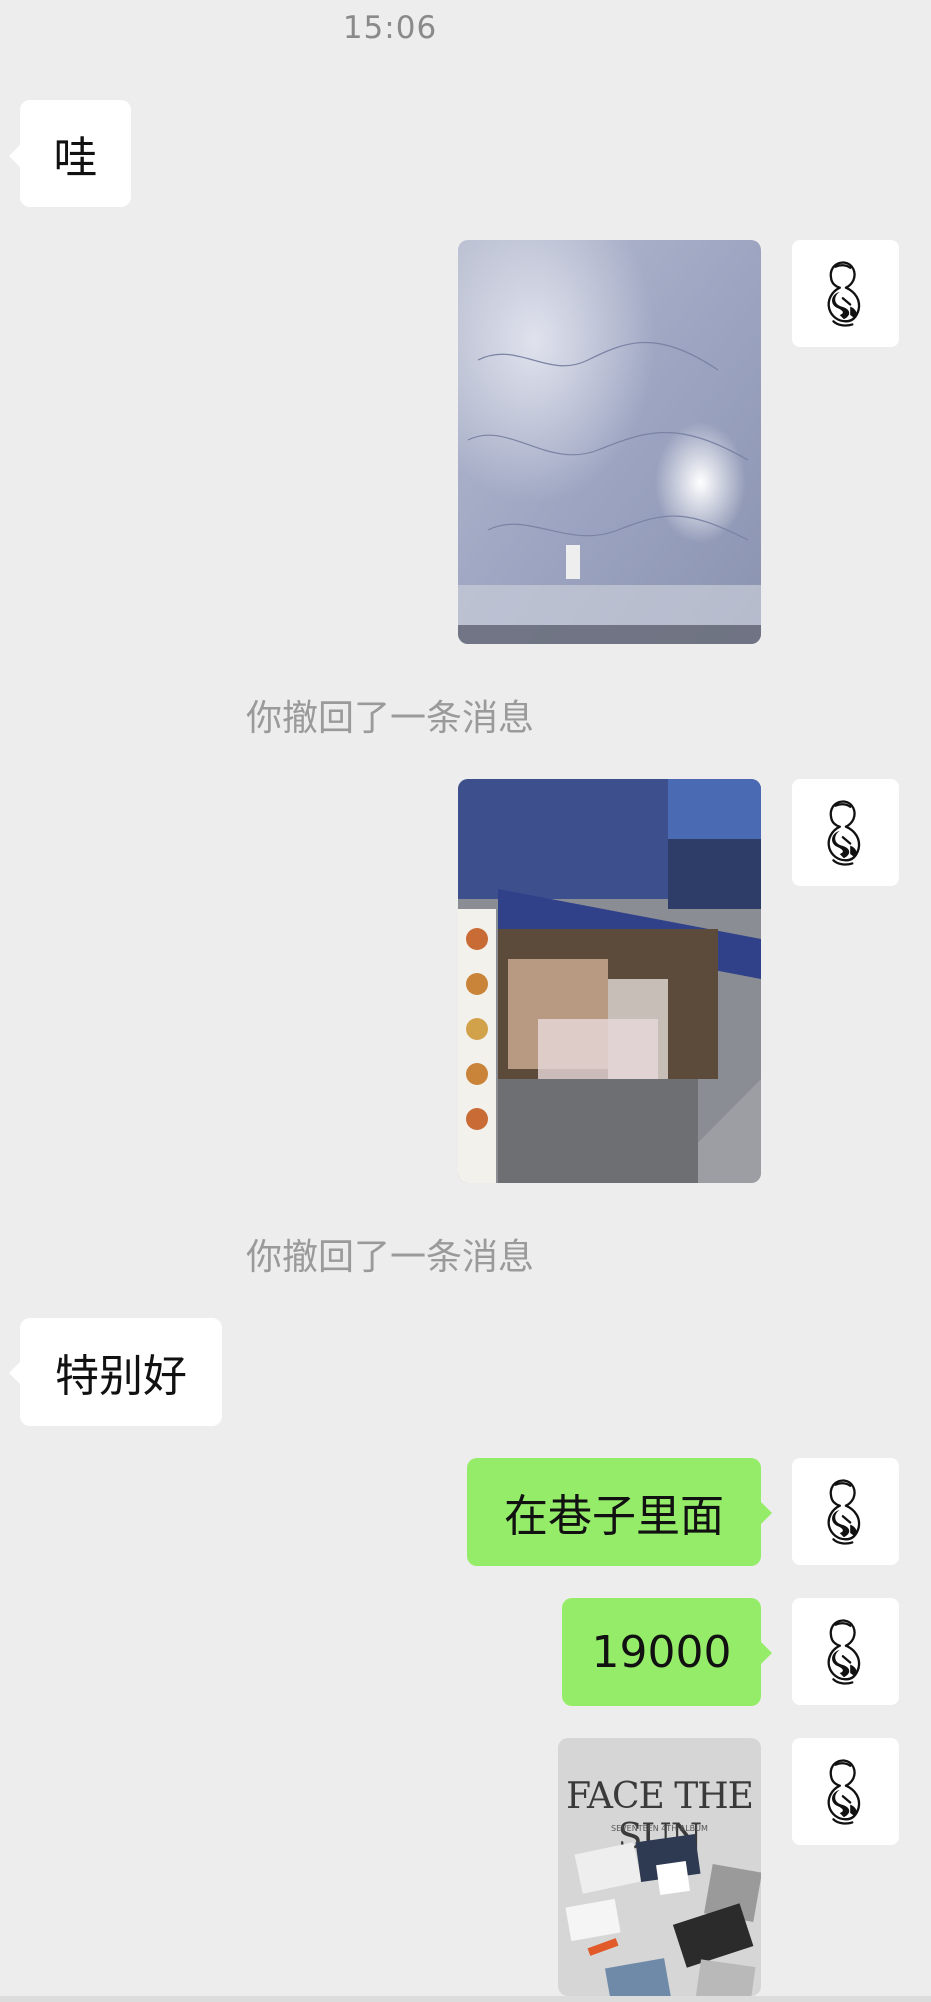 Image resolution: width=931 pixels, height=2002 pixels. I want to click on storefront-photo-image, so click(609, 981).